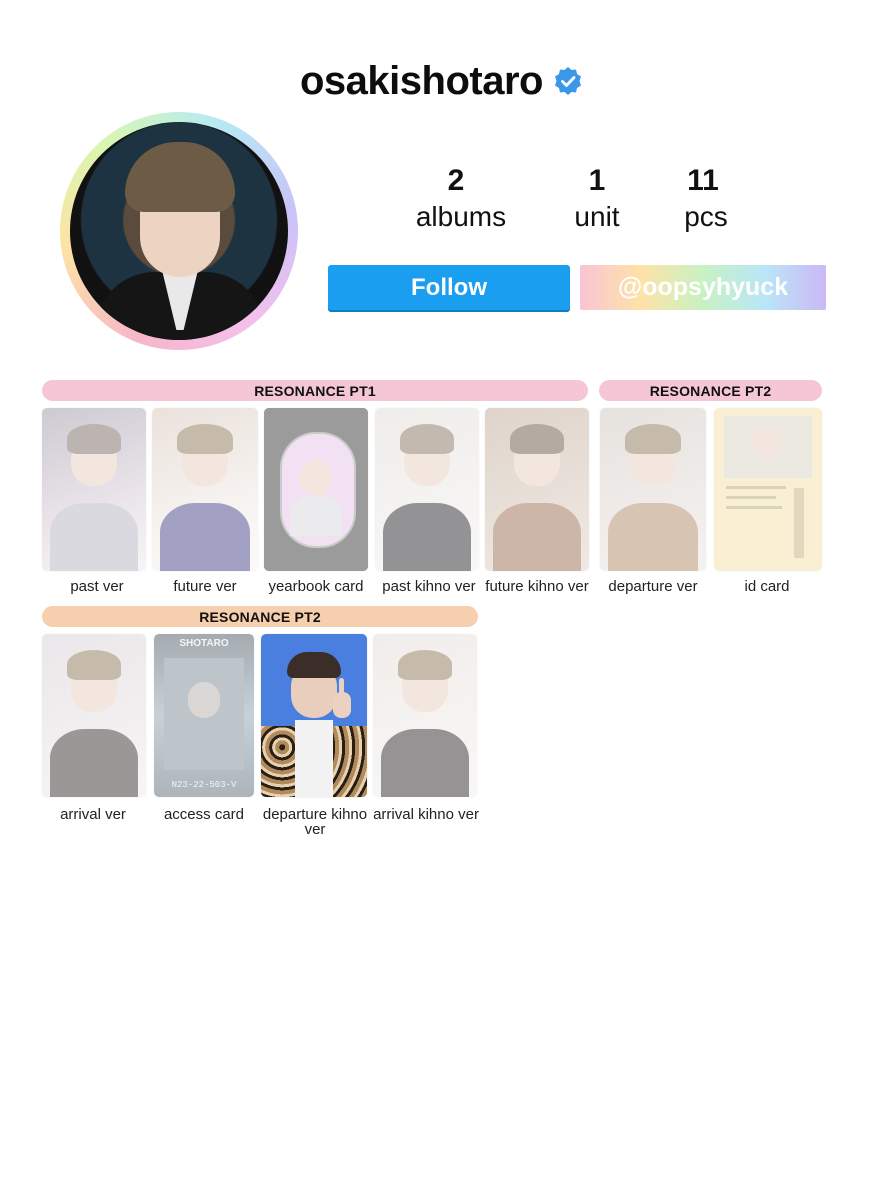  I want to click on caption-id-card: id card, so click(767, 586).